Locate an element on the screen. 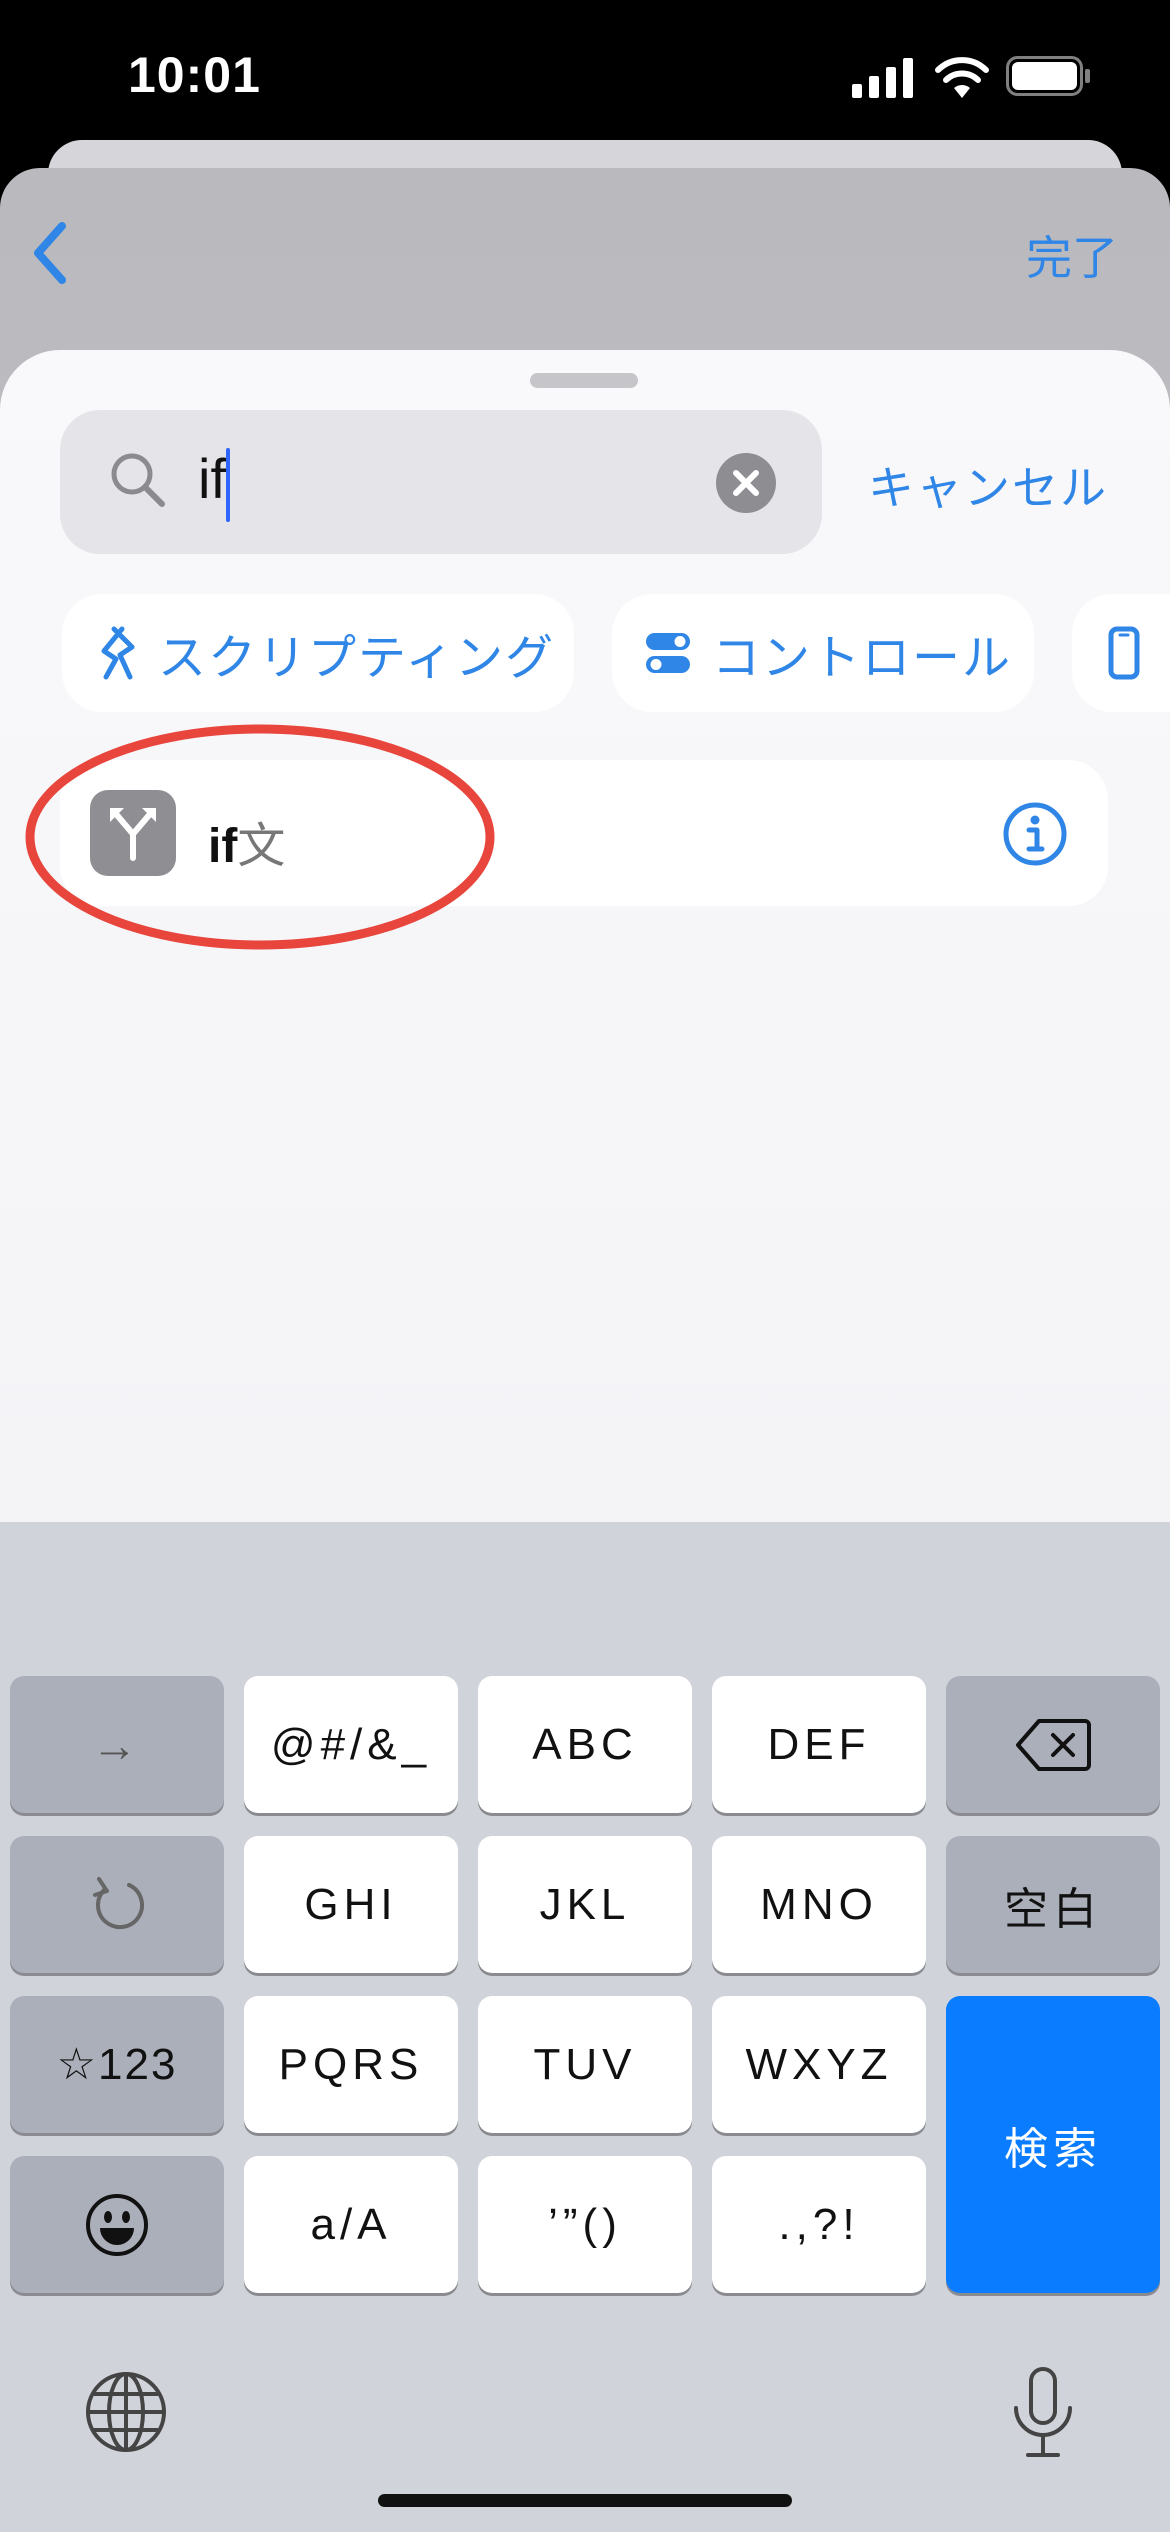  home-indicator is located at coordinates (585, 2500).